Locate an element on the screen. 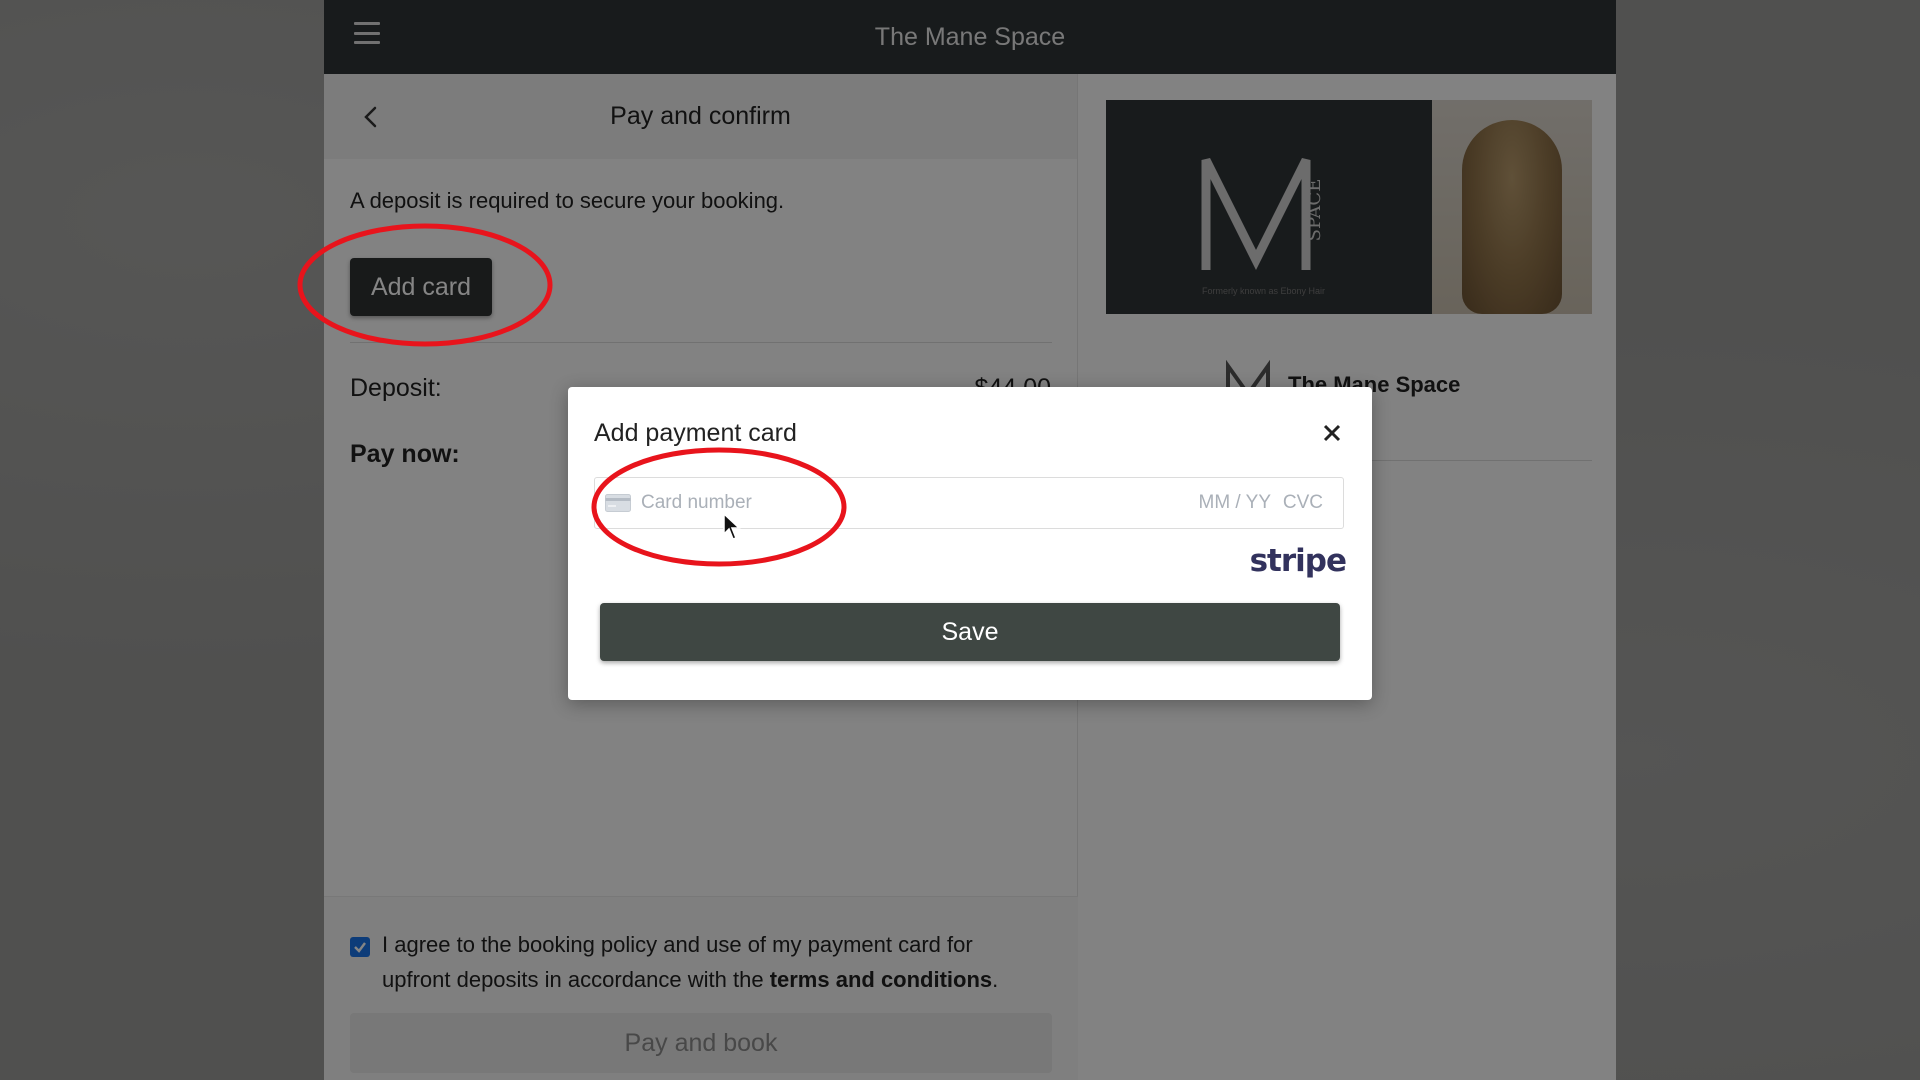 The image size is (1920, 1080). add-card-modal: Add payment card stripe Save is located at coordinates (970, 543).